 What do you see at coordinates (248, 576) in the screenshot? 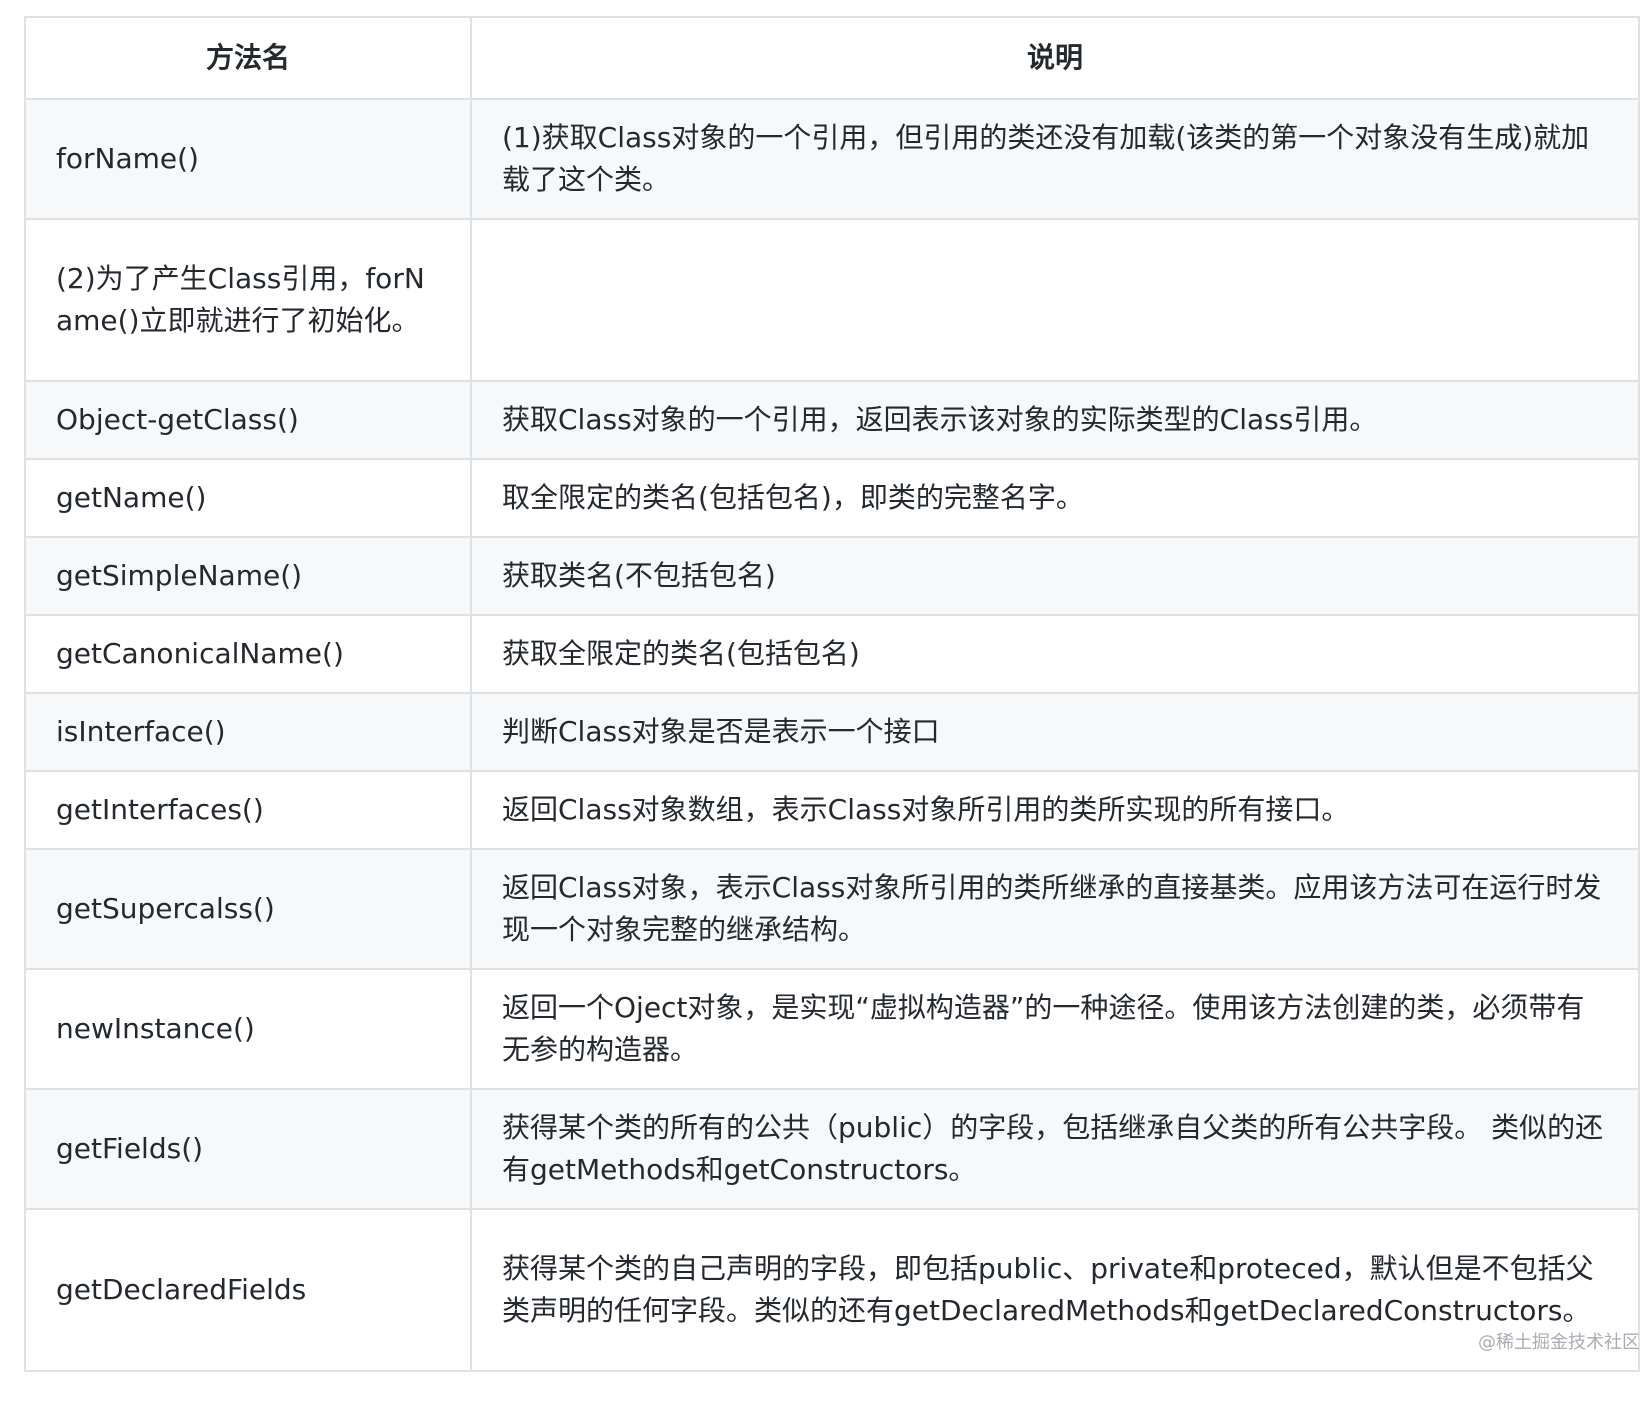
I see `method-cell: getSimpleName()` at bounding box center [248, 576].